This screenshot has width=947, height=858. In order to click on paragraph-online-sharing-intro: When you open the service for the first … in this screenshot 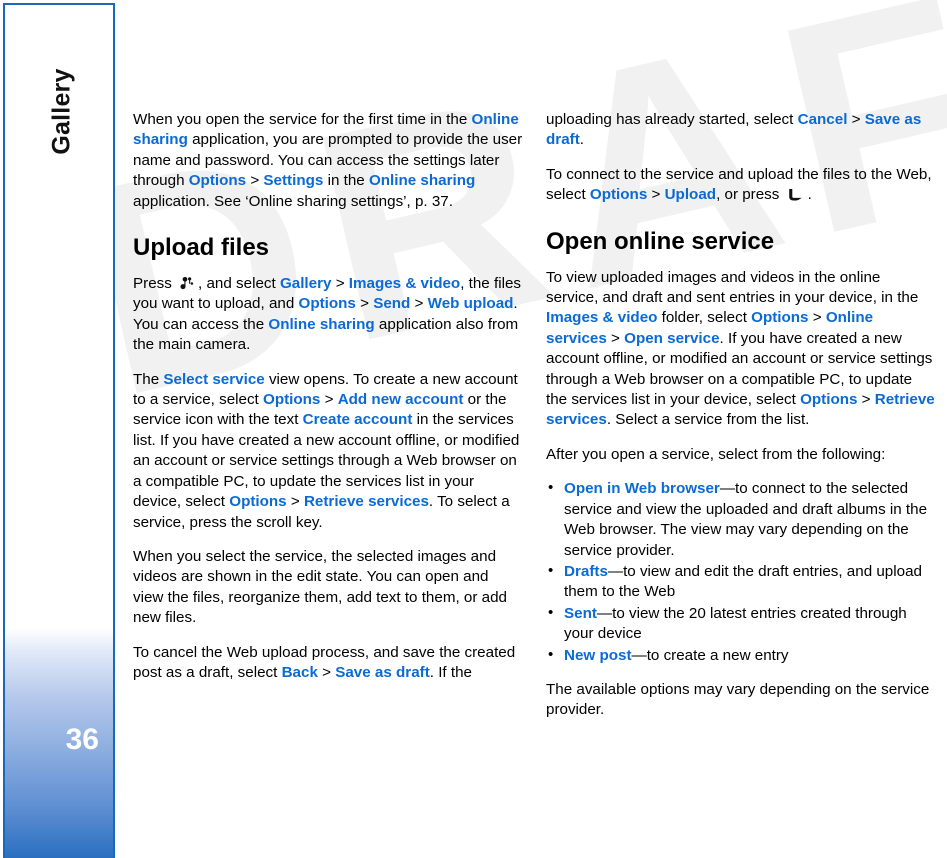, I will do `click(328, 161)`.